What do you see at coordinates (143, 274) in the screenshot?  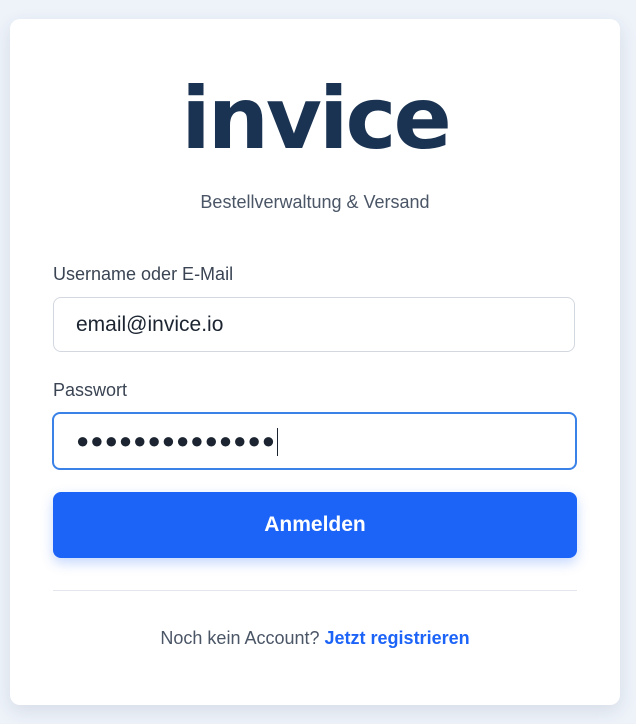 I see `username-label: Username oder E-Mail` at bounding box center [143, 274].